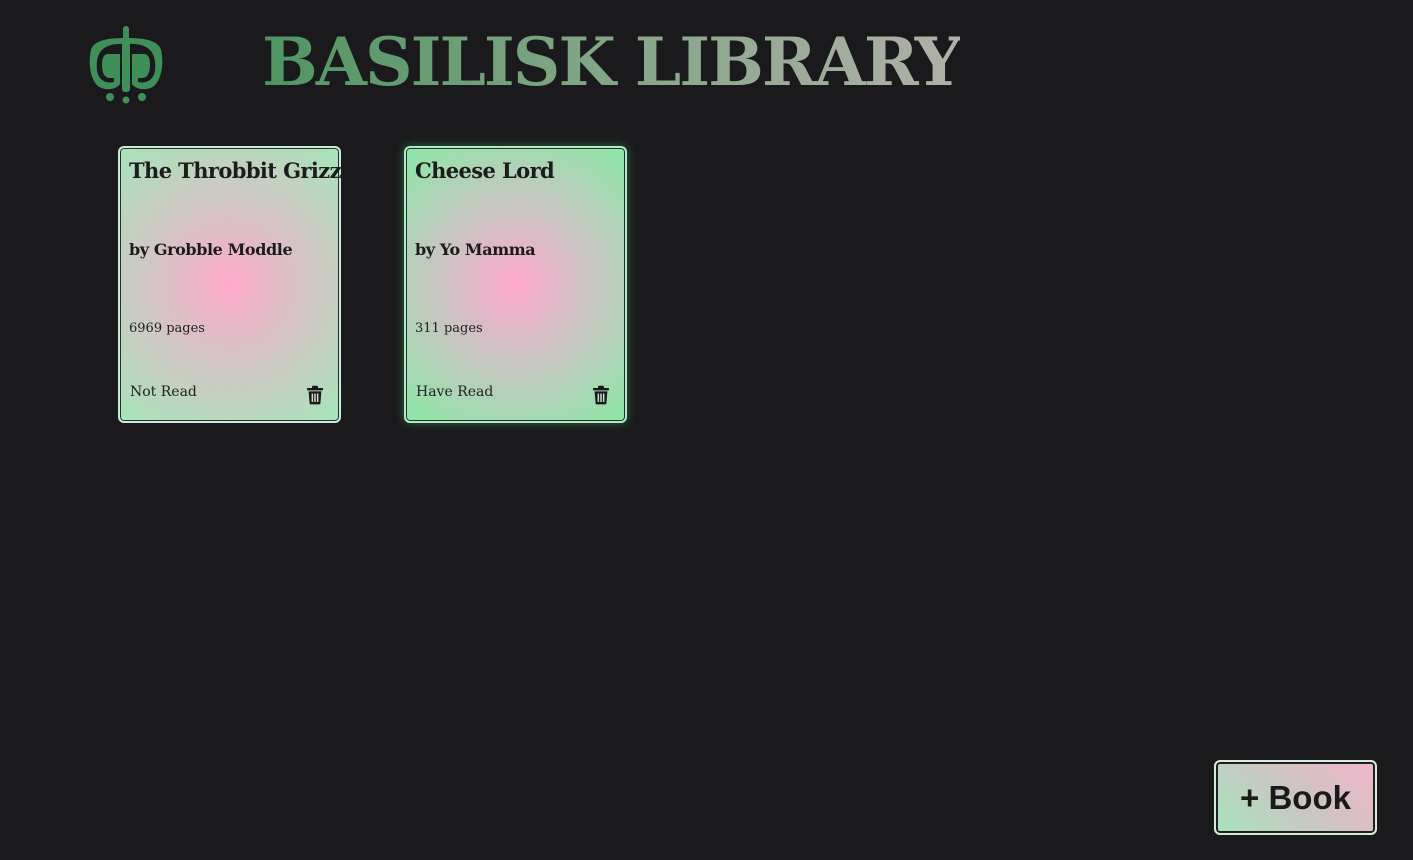 Image resolution: width=1413 pixels, height=860 pixels. What do you see at coordinates (612, 62) in the screenshot?
I see `site-title: BASILISK LIBRARY` at bounding box center [612, 62].